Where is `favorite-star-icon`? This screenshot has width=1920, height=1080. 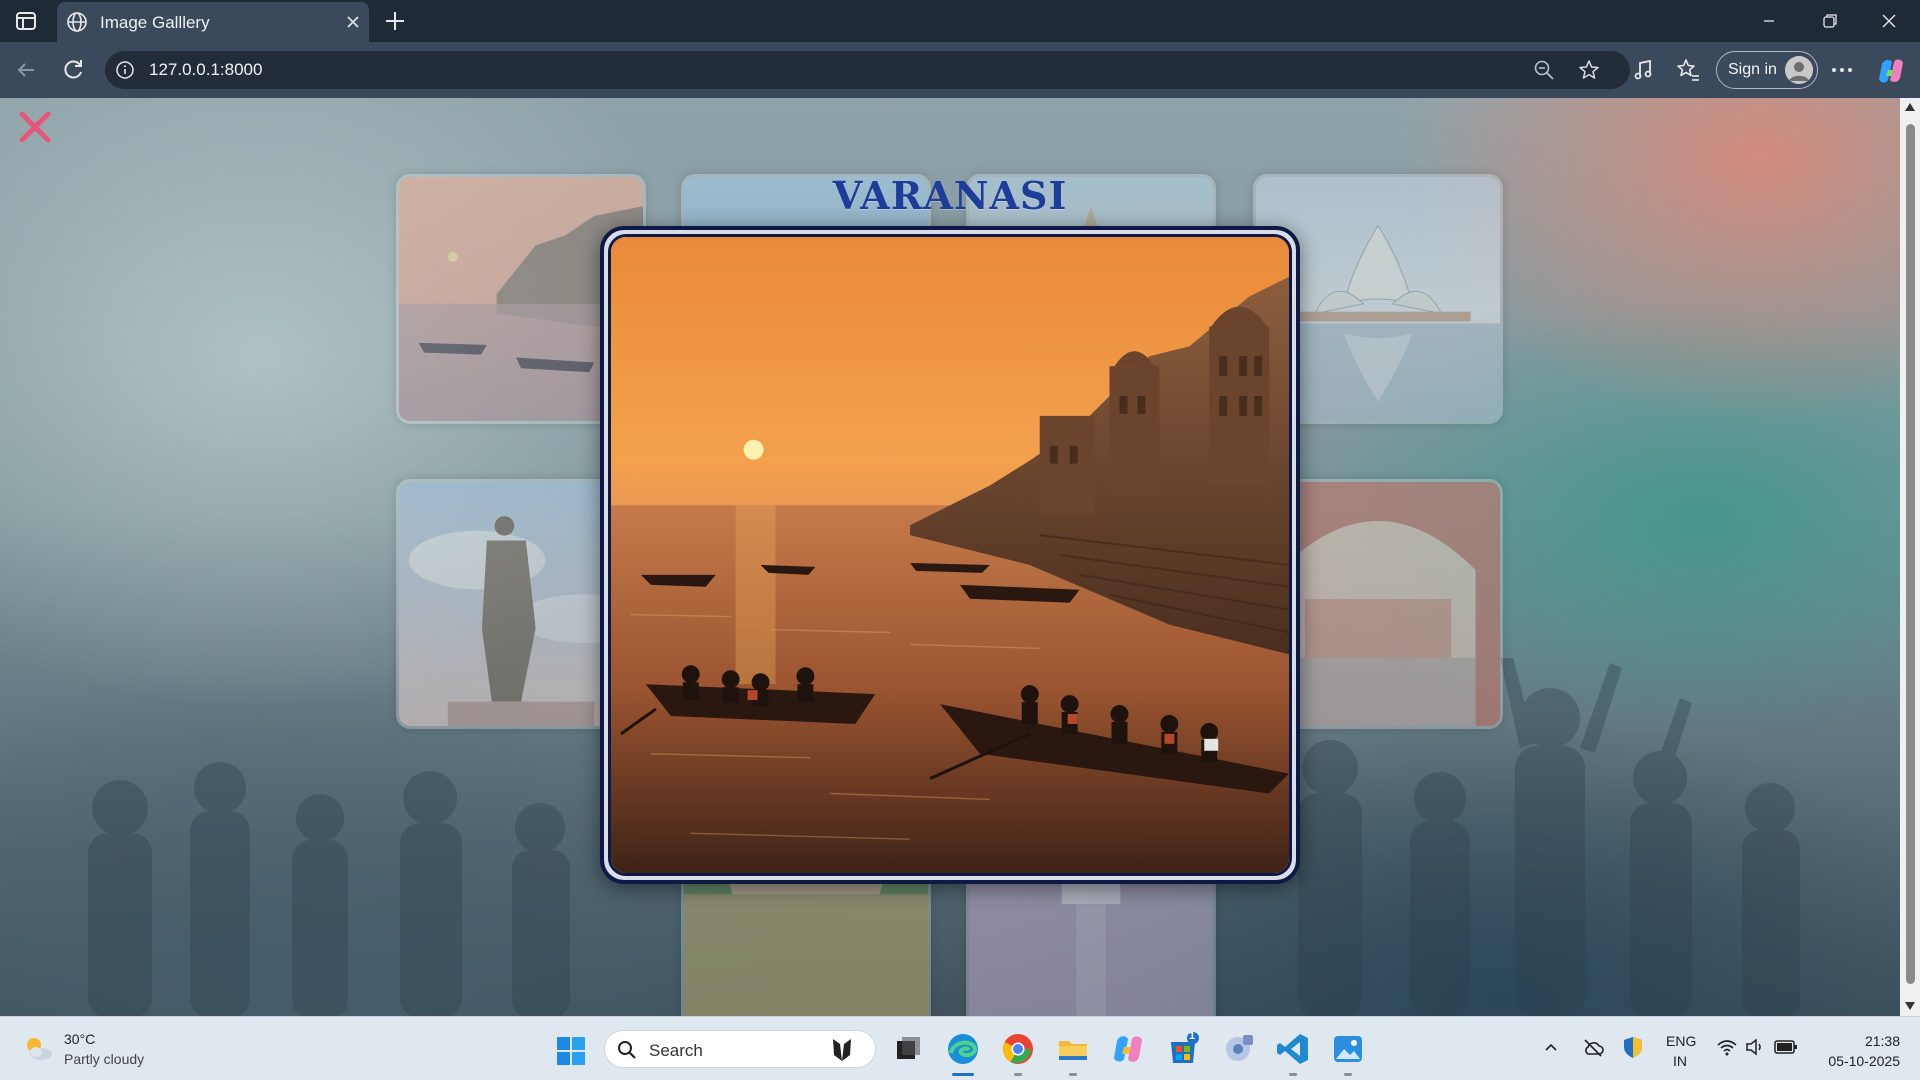 favorite-star-icon is located at coordinates (1589, 70).